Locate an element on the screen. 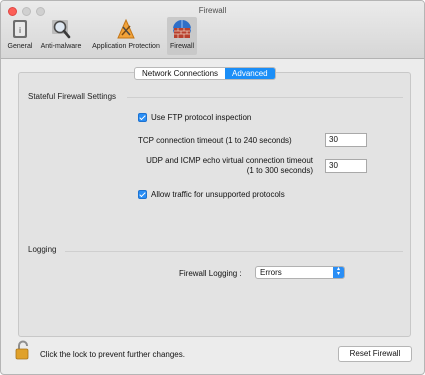  ftp-inspection-checkbox is located at coordinates (142, 117).